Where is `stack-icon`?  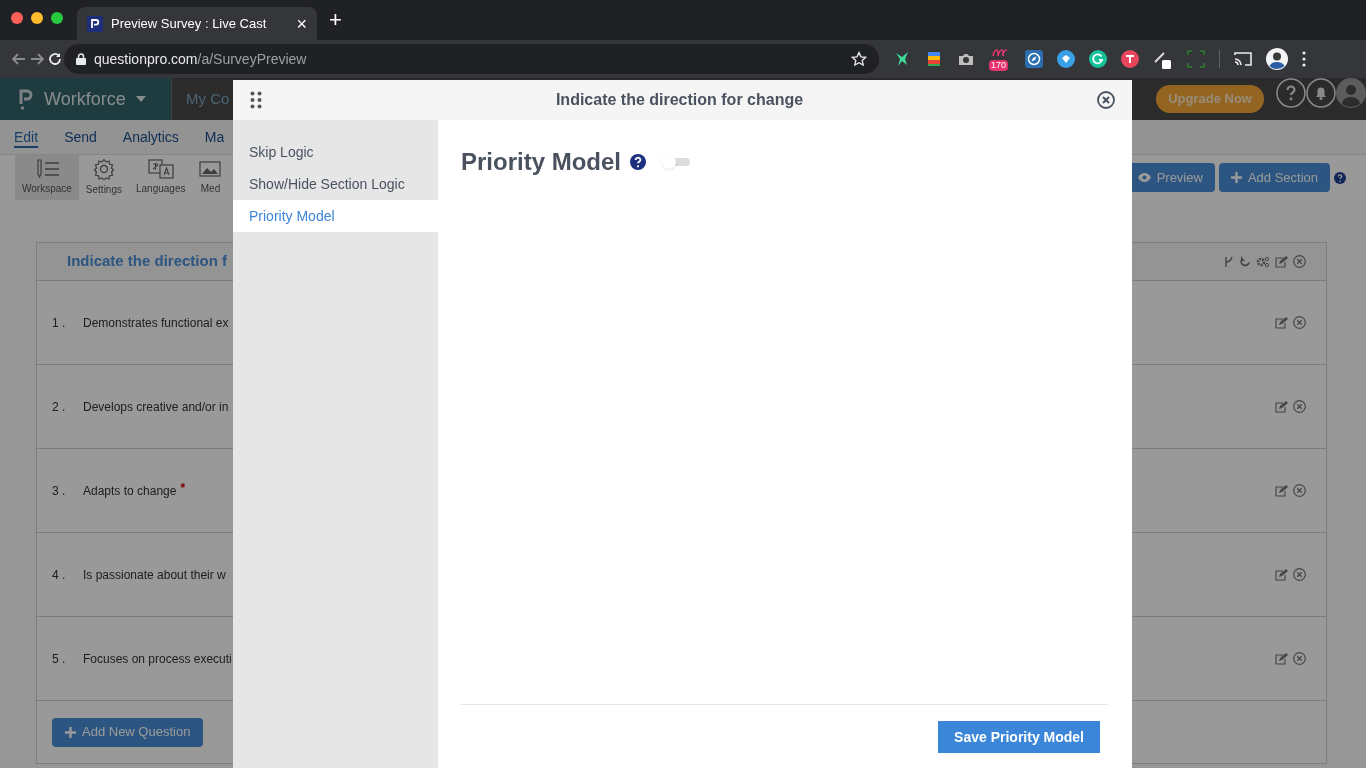 stack-icon is located at coordinates (934, 59).